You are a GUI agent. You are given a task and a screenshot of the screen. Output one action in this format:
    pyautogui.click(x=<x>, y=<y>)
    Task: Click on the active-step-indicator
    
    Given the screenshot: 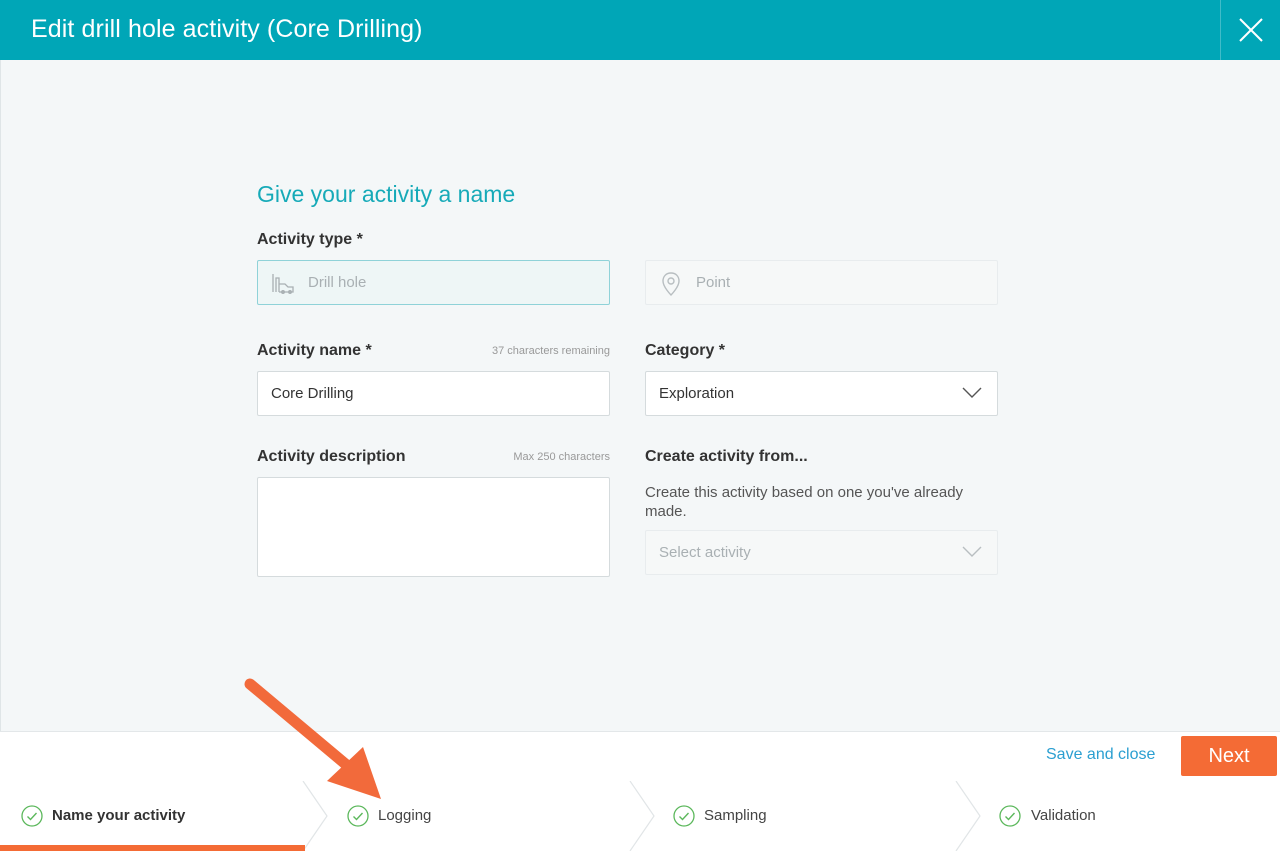 What is the action you would take?
    pyautogui.click(x=152, y=848)
    